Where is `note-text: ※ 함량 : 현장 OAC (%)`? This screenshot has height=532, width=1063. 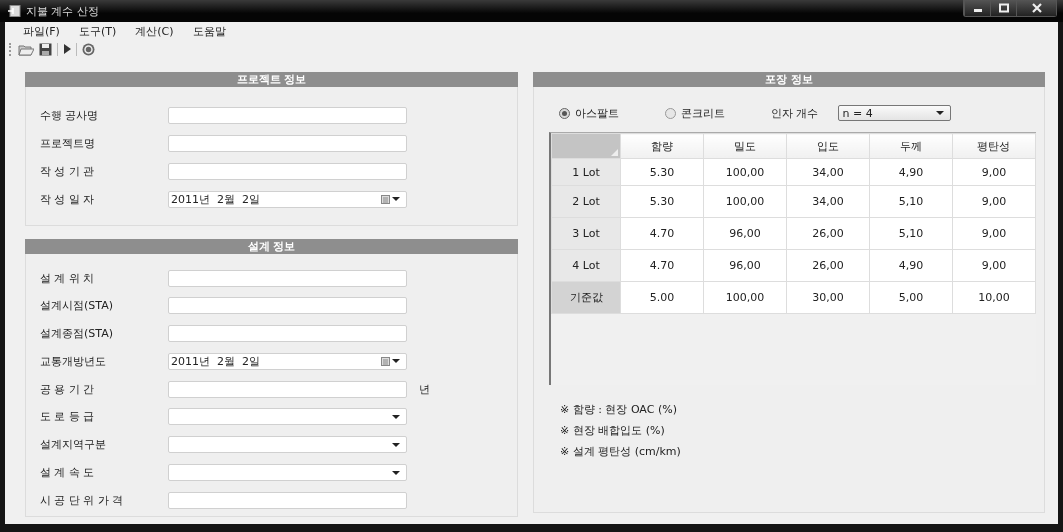 note-text: ※ 함량 : 현장 OAC (%) is located at coordinates (619, 409).